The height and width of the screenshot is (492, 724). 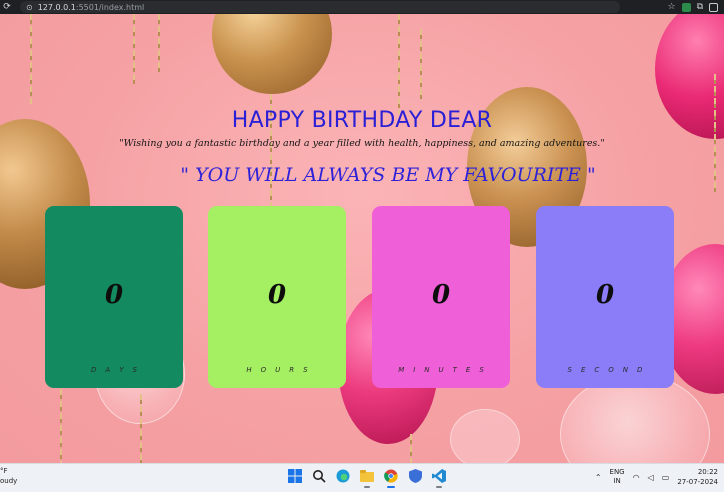 What do you see at coordinates (391, 478) in the screenshot?
I see `chrome-icon` at bounding box center [391, 478].